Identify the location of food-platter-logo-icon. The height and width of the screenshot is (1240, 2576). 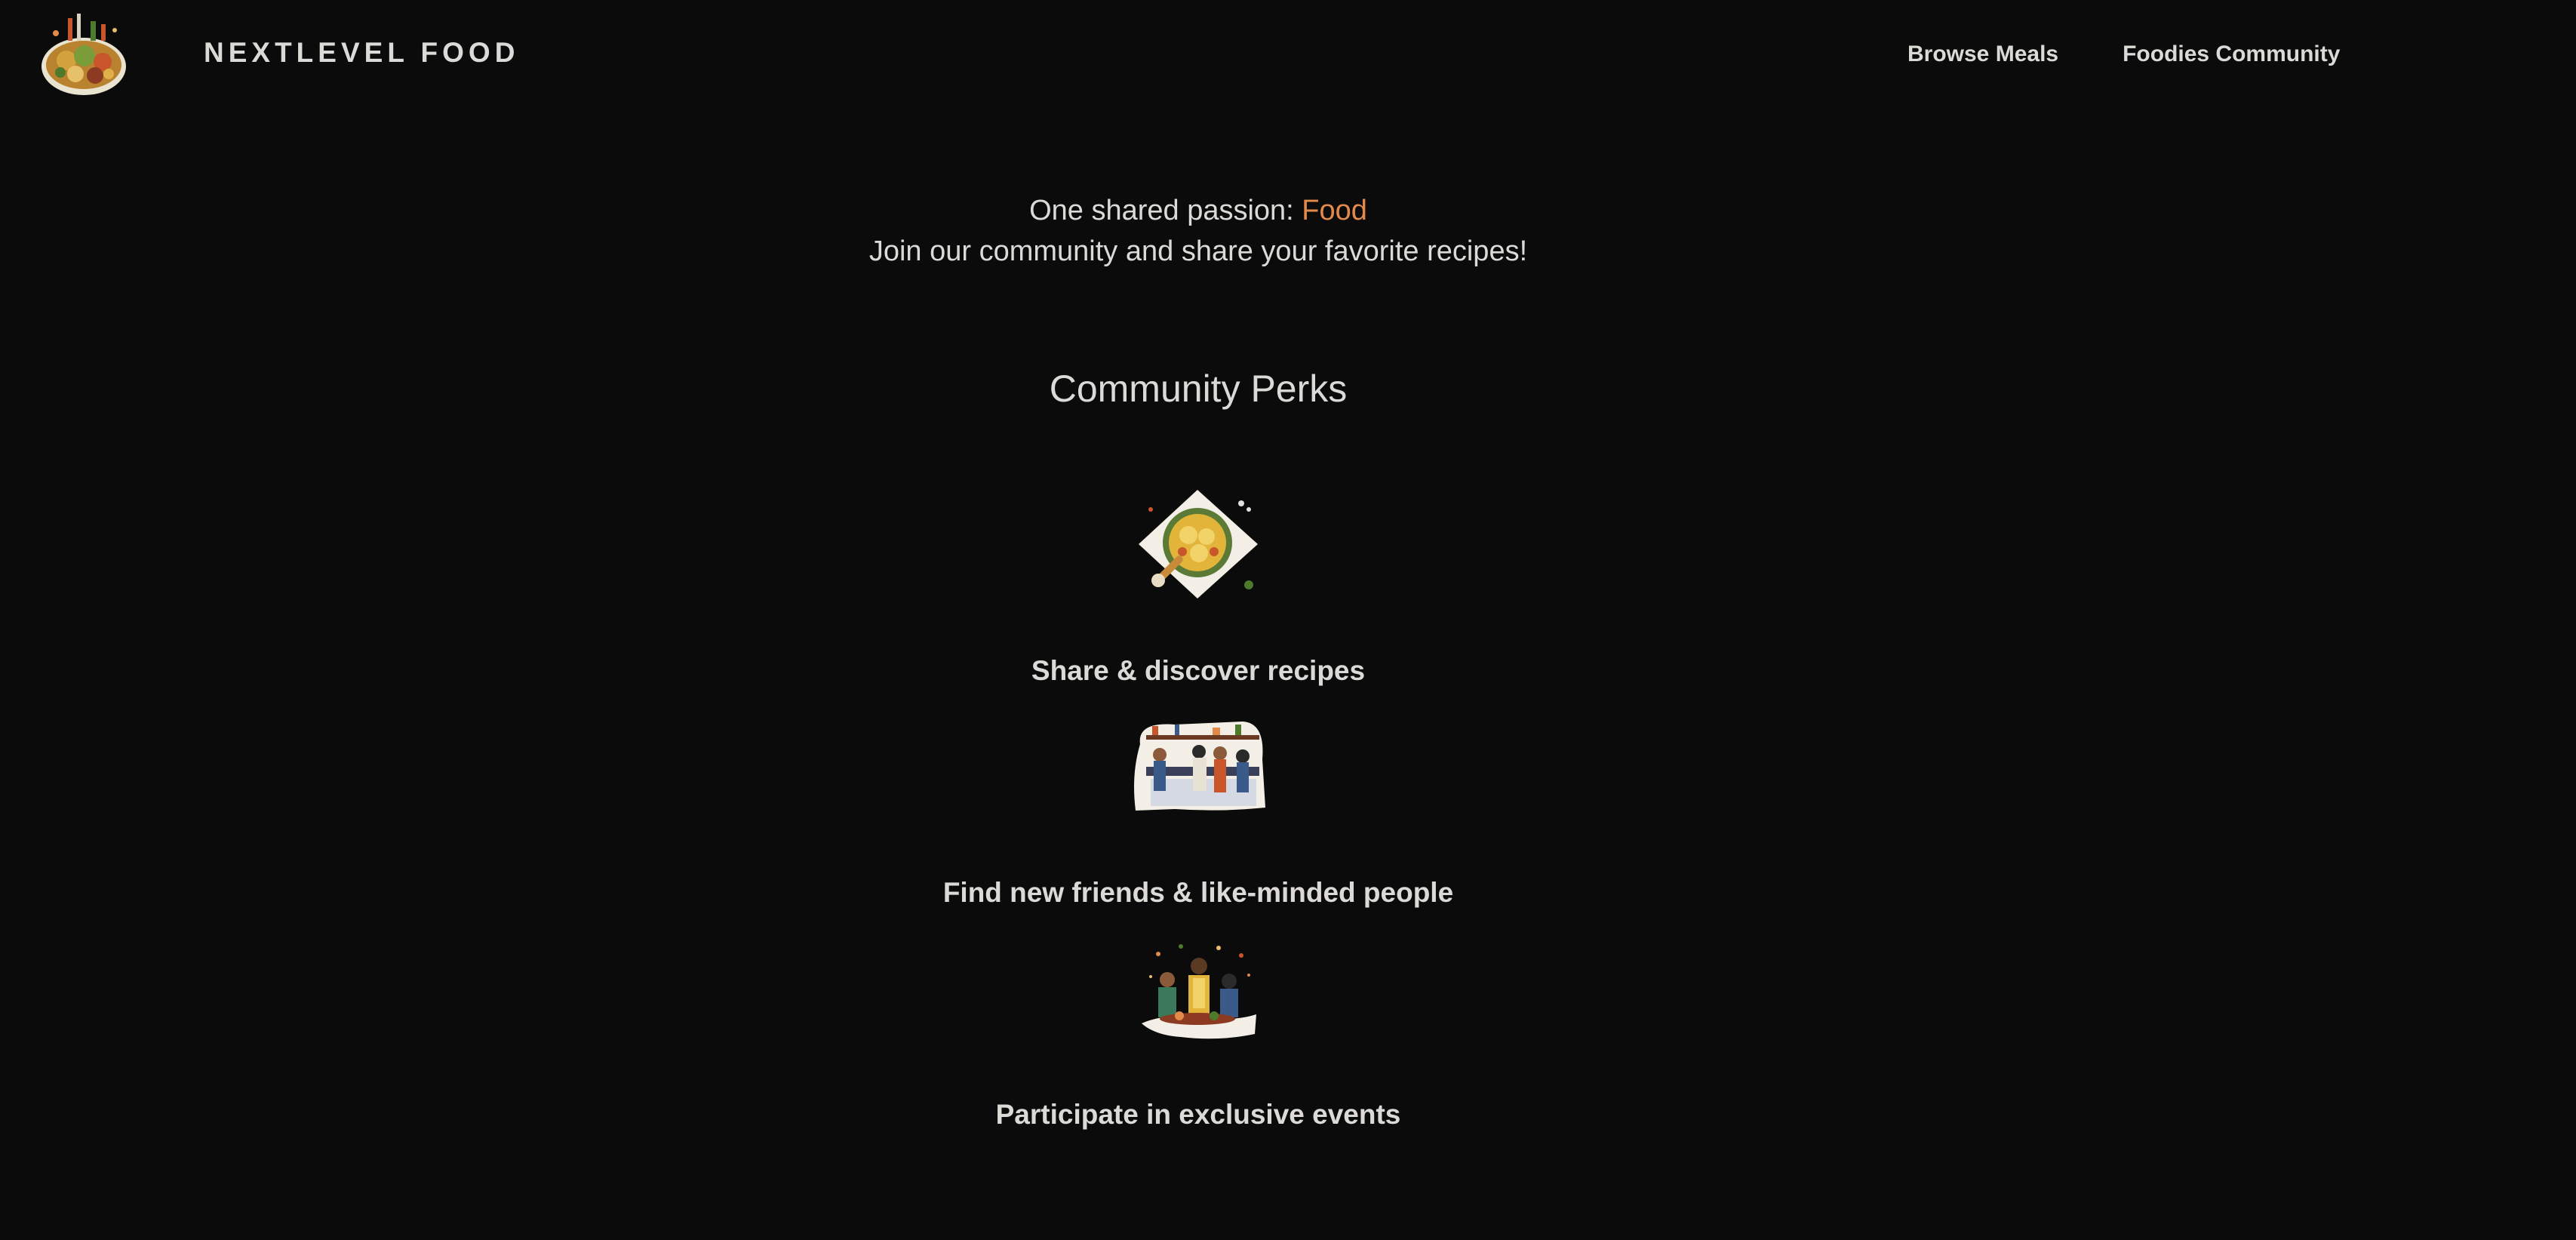
(83, 54).